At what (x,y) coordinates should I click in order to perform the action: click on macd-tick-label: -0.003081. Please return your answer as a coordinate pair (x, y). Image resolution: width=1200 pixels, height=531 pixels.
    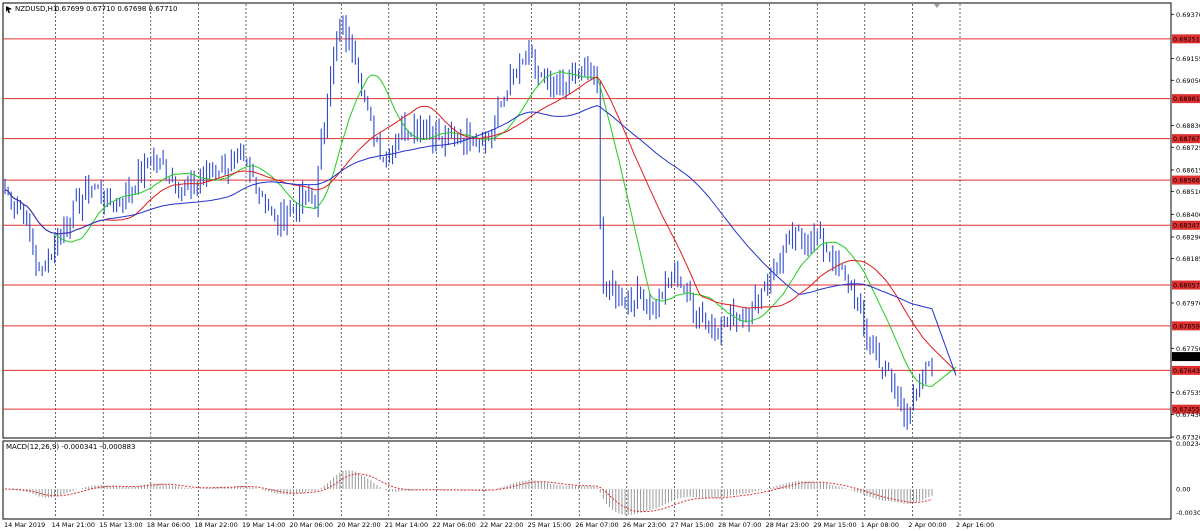
    Looking at the image, I should click on (1188, 513).